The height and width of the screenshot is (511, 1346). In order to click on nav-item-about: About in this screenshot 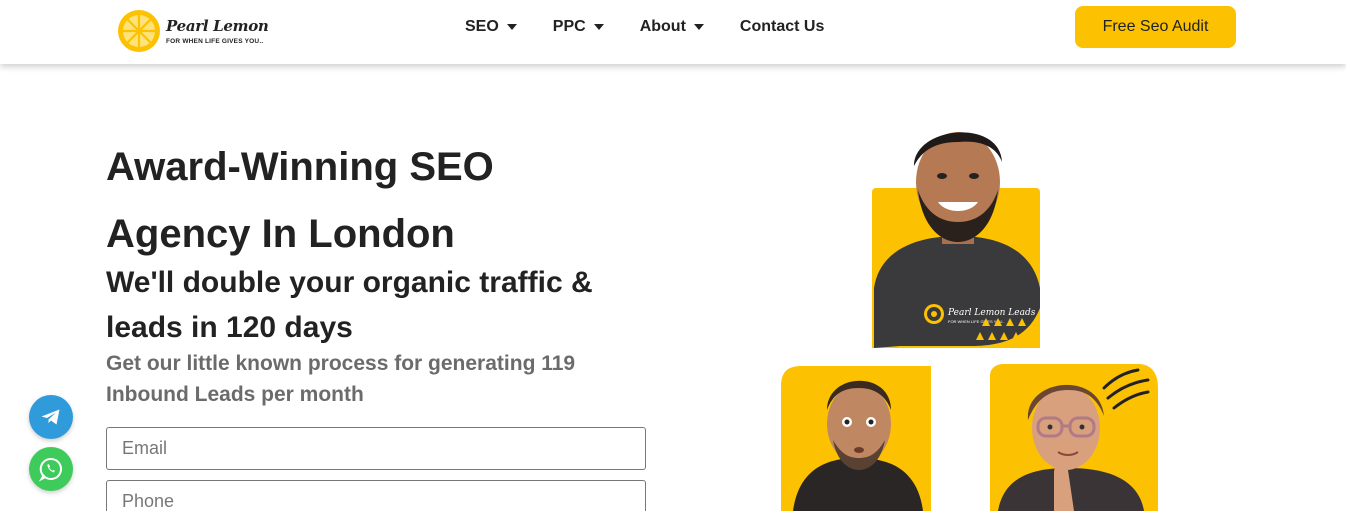, I will do `click(672, 27)`.